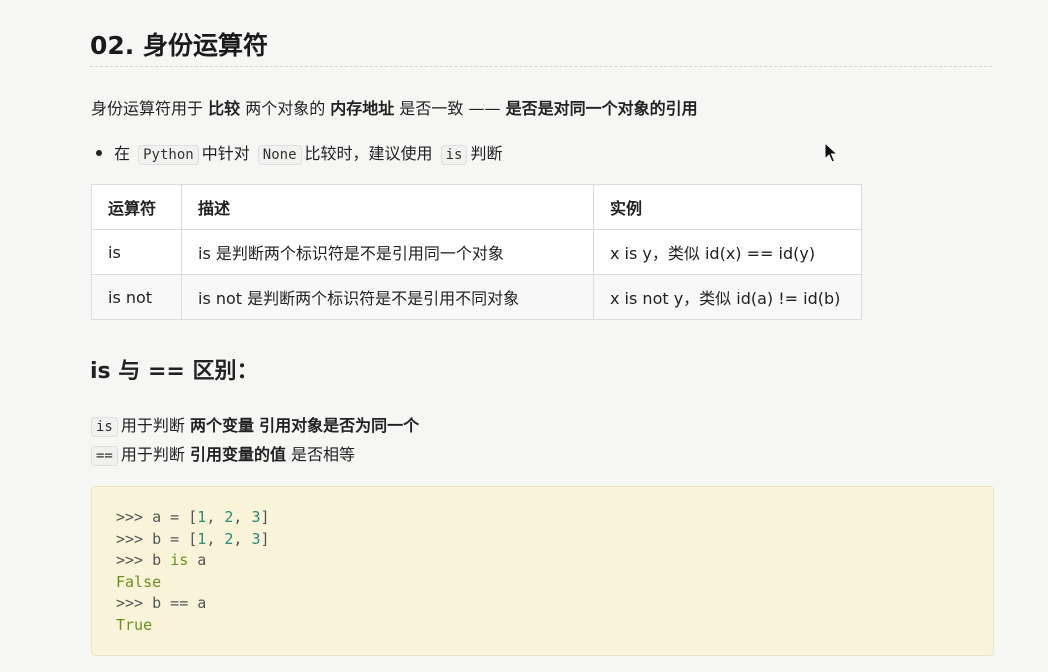 The width and height of the screenshot is (1048, 672). I want to click on mouse-pointer-icon, so click(831, 152).